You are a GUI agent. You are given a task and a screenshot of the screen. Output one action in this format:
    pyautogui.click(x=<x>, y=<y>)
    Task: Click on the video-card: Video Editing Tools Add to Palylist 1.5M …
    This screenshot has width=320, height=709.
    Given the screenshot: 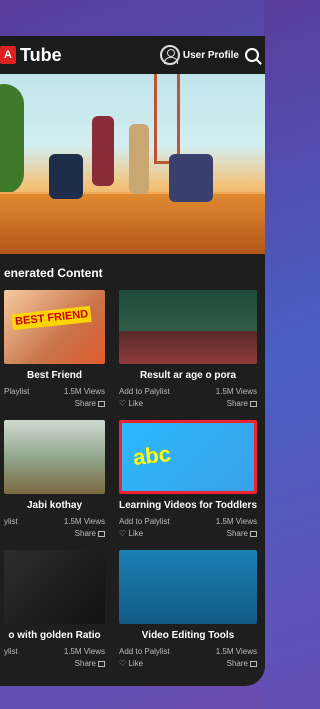 What is the action you would take?
    pyautogui.click(x=188, y=609)
    